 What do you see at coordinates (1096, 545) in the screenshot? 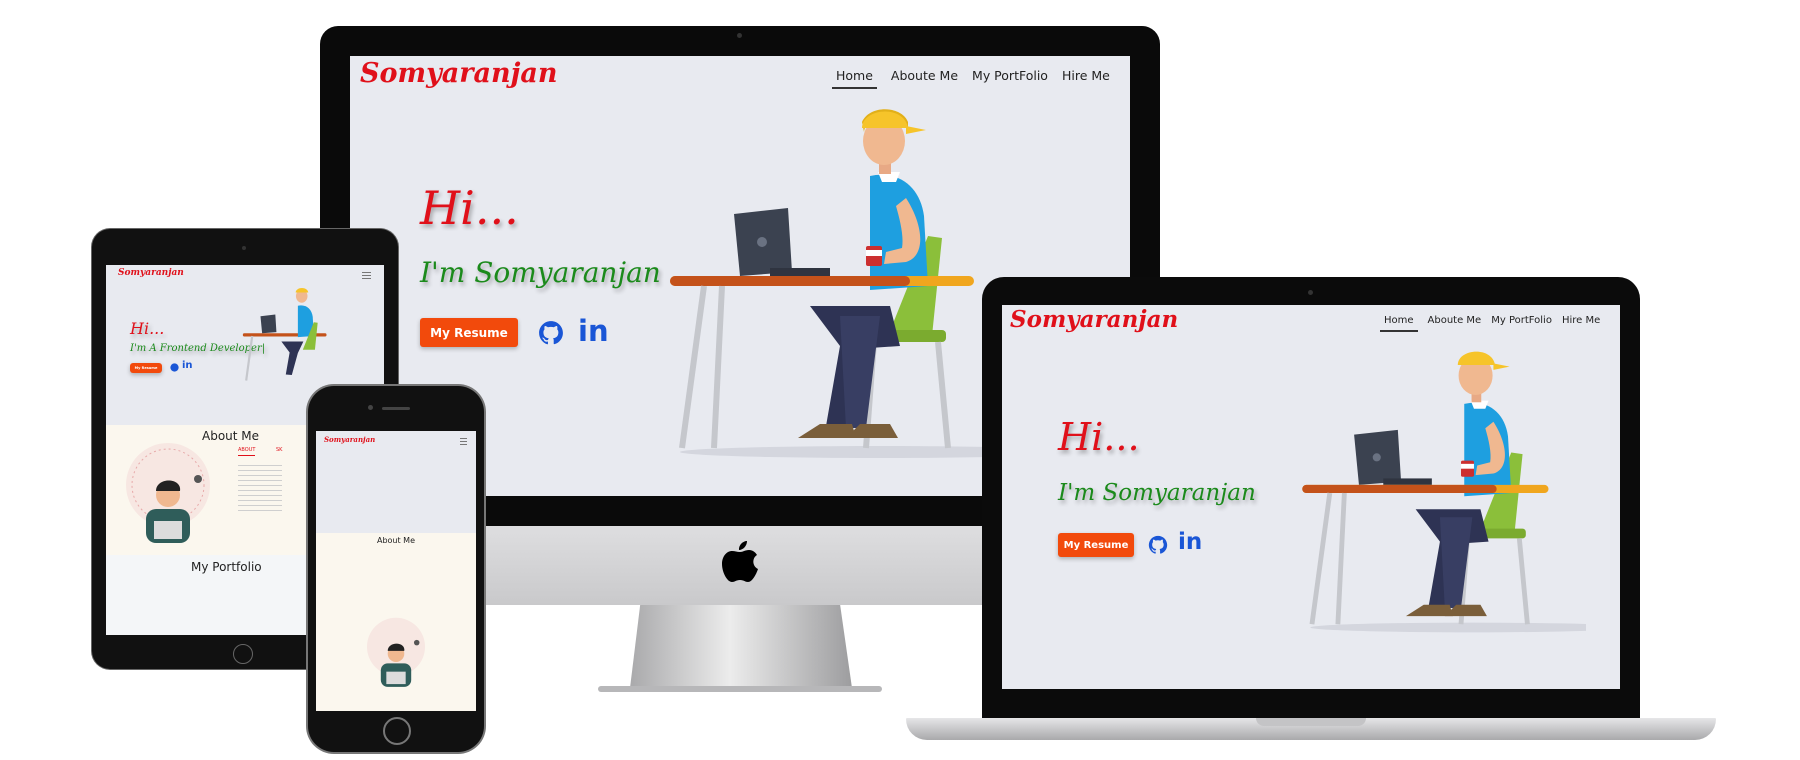
I see `laptop-resume-button: My Resume` at bounding box center [1096, 545].